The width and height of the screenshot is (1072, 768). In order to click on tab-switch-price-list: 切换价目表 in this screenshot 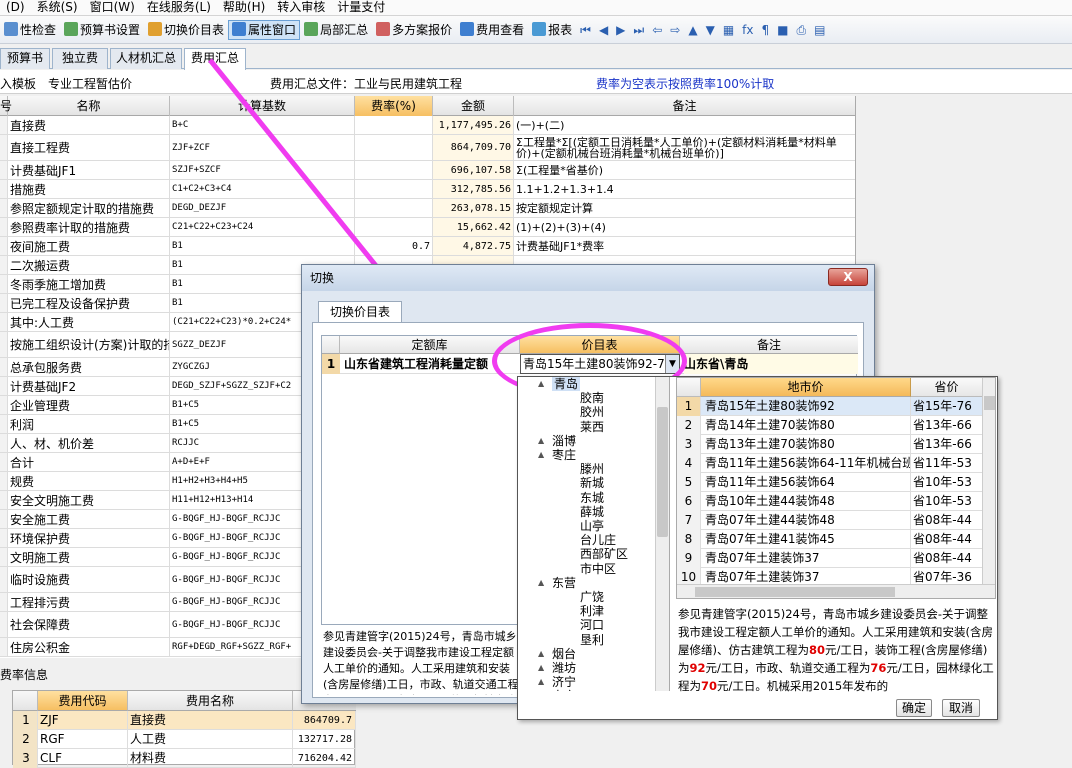, I will do `click(360, 312)`.